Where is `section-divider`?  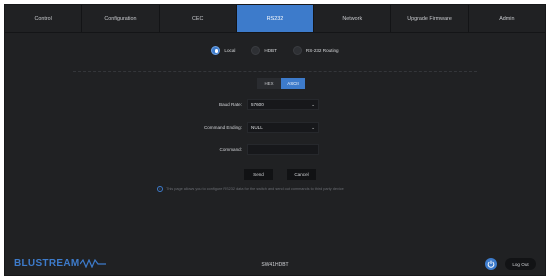
section-divider is located at coordinates (275, 71).